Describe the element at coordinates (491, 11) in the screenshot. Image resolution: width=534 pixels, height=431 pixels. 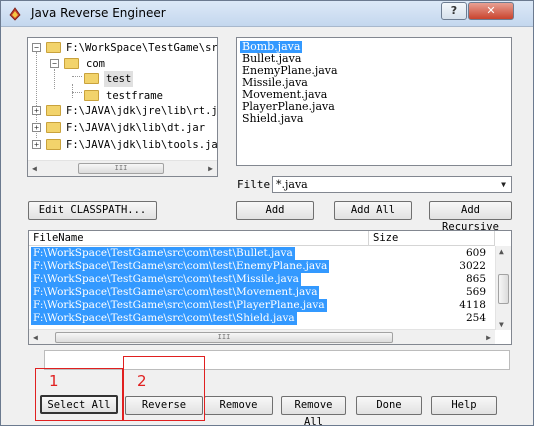
I see `close-button: ✕` at that location.